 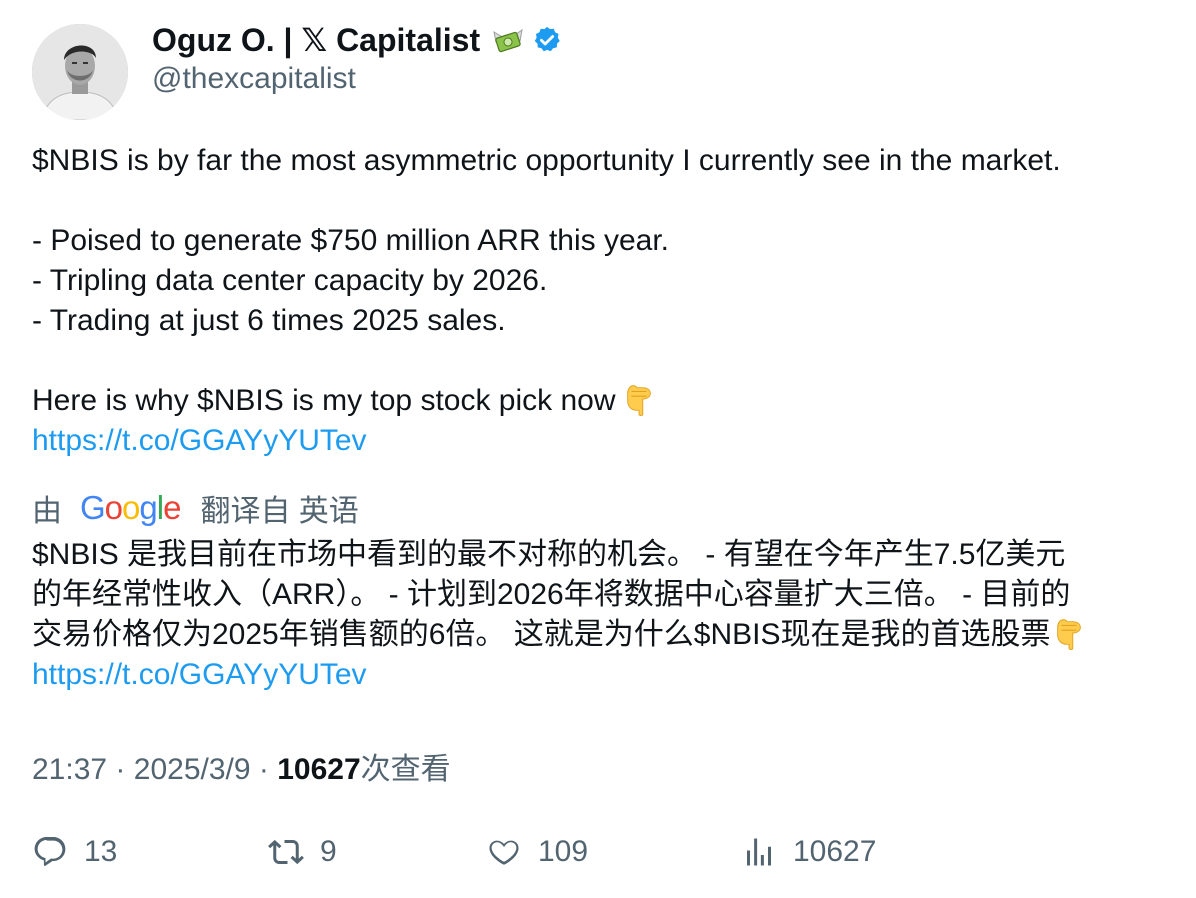 I want to click on translated-line-text: 交易价格仅为2025年销售额的6倍。 这就是为什么$NBIS现在是我的首选股票, so click(x=541, y=634).